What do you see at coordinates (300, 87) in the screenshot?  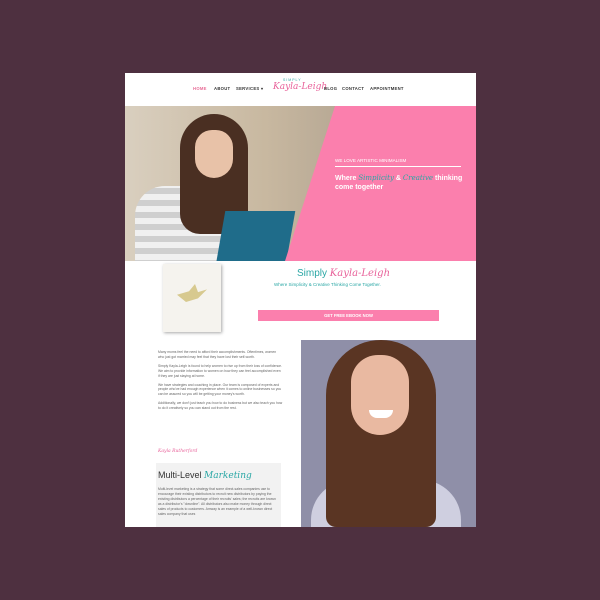 I see `logo: Kayla-Leigh` at bounding box center [300, 87].